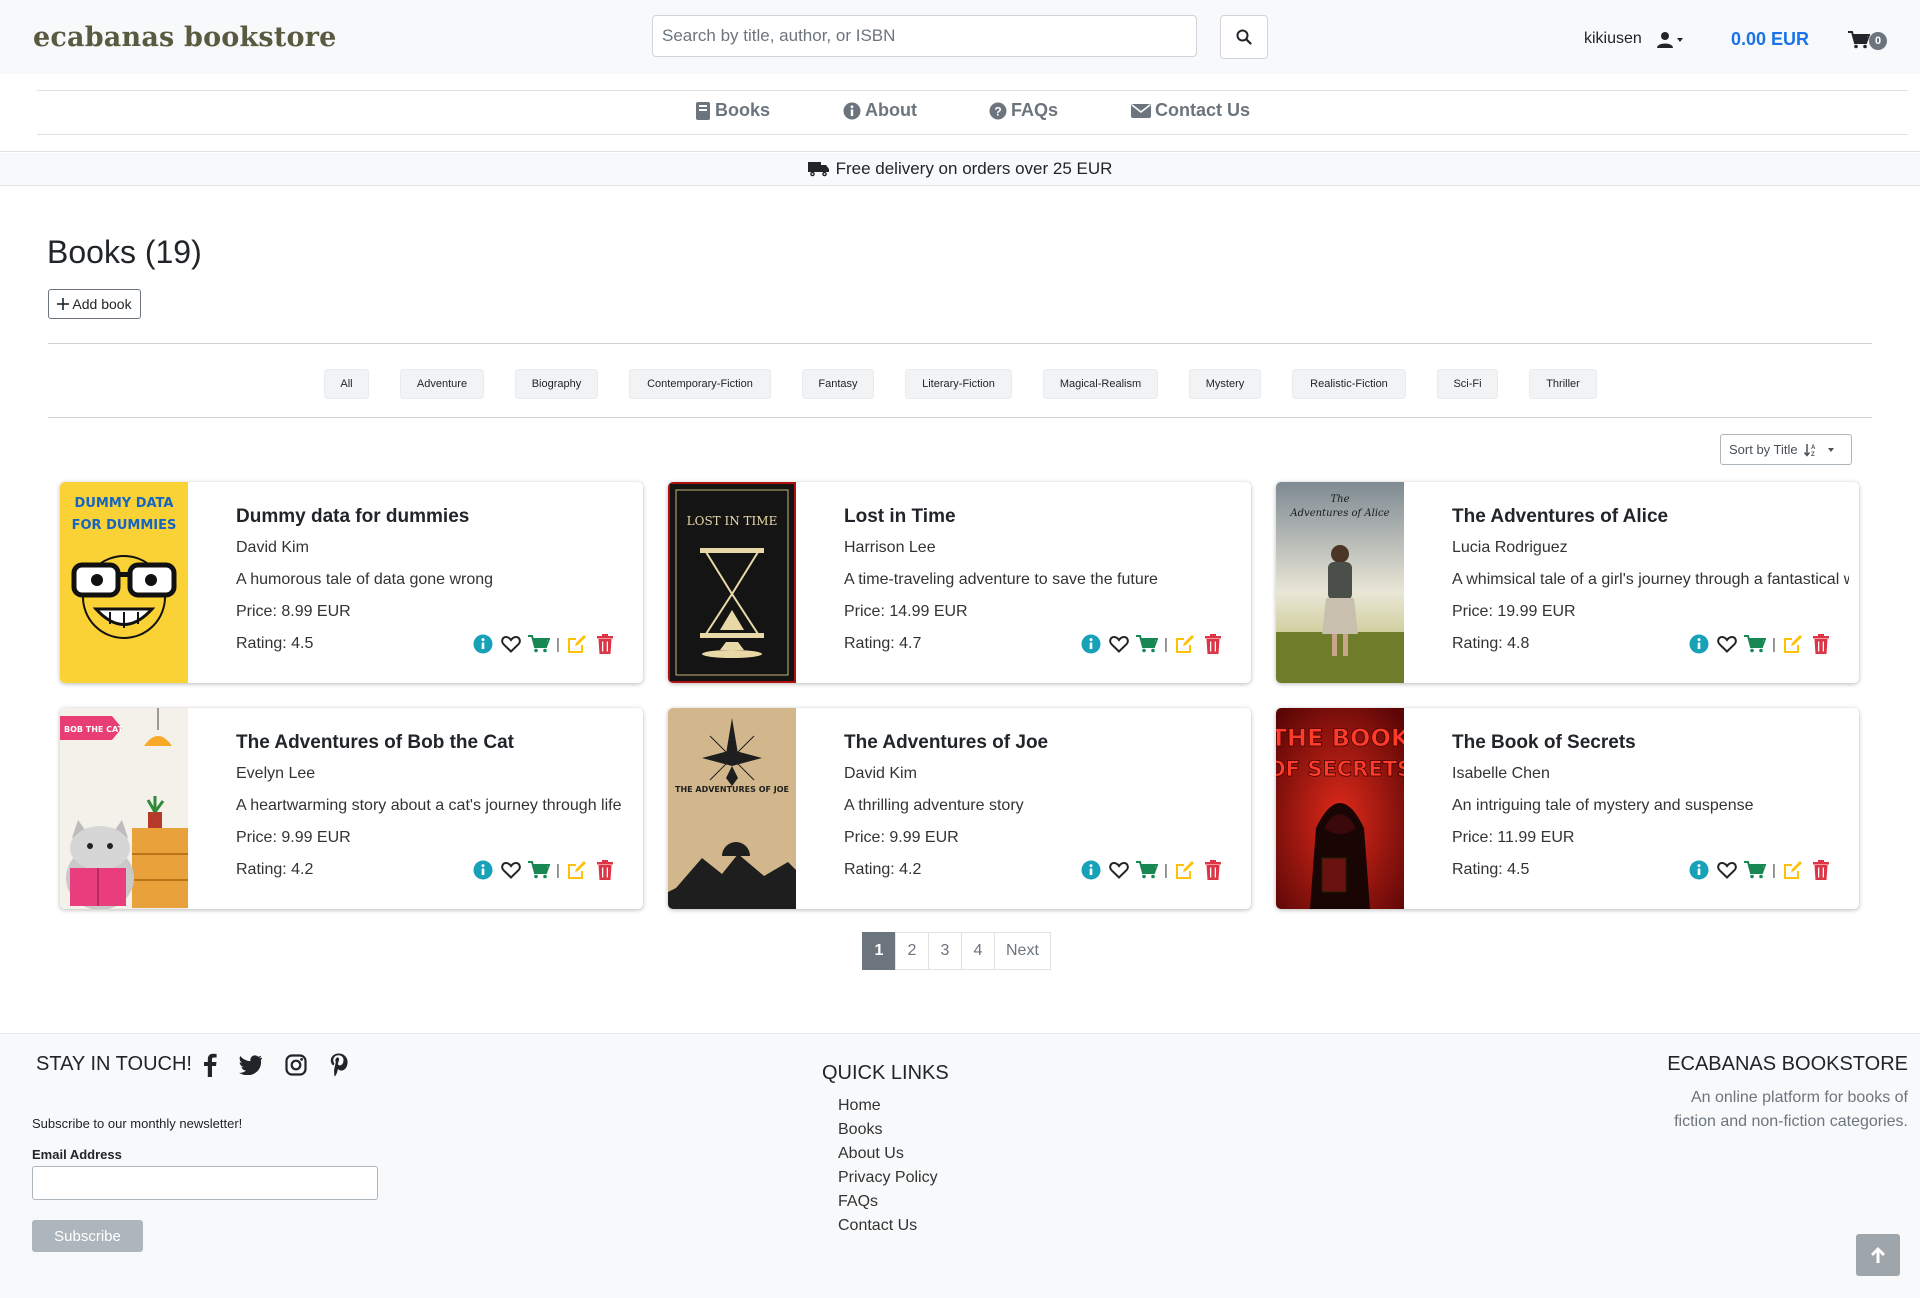 This screenshot has height=1298, width=1920. What do you see at coordinates (880, 110) in the screenshot?
I see `nav-about: About` at bounding box center [880, 110].